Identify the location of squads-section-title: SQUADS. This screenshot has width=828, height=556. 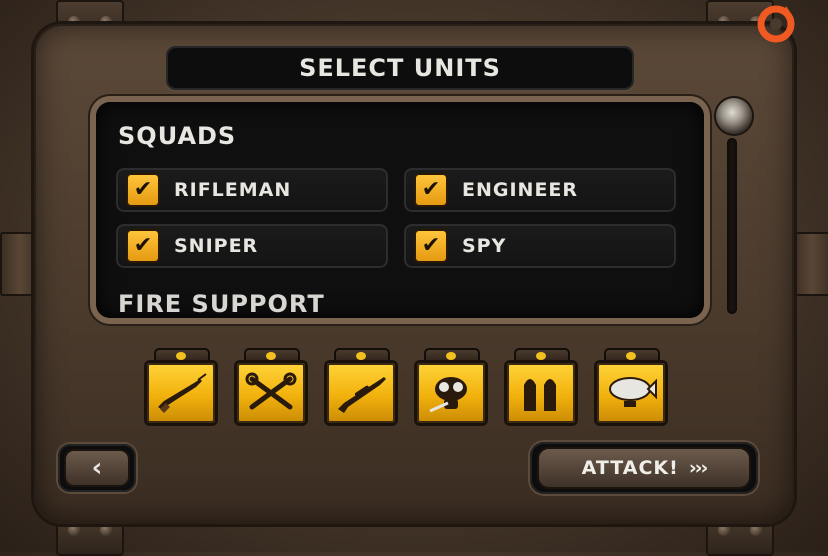
(177, 136).